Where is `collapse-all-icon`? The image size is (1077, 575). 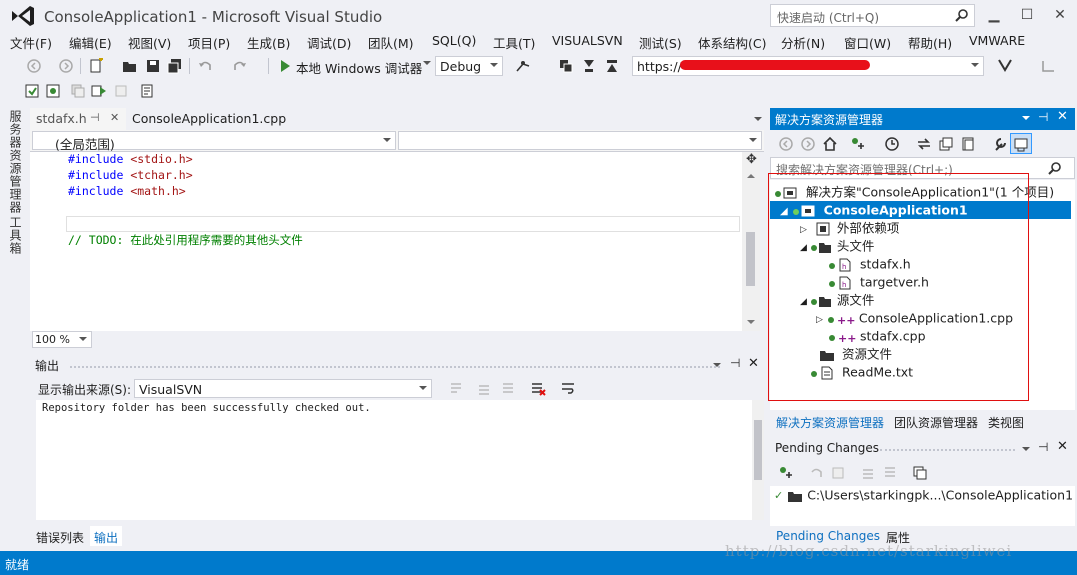
collapse-all-icon is located at coordinates (946, 144).